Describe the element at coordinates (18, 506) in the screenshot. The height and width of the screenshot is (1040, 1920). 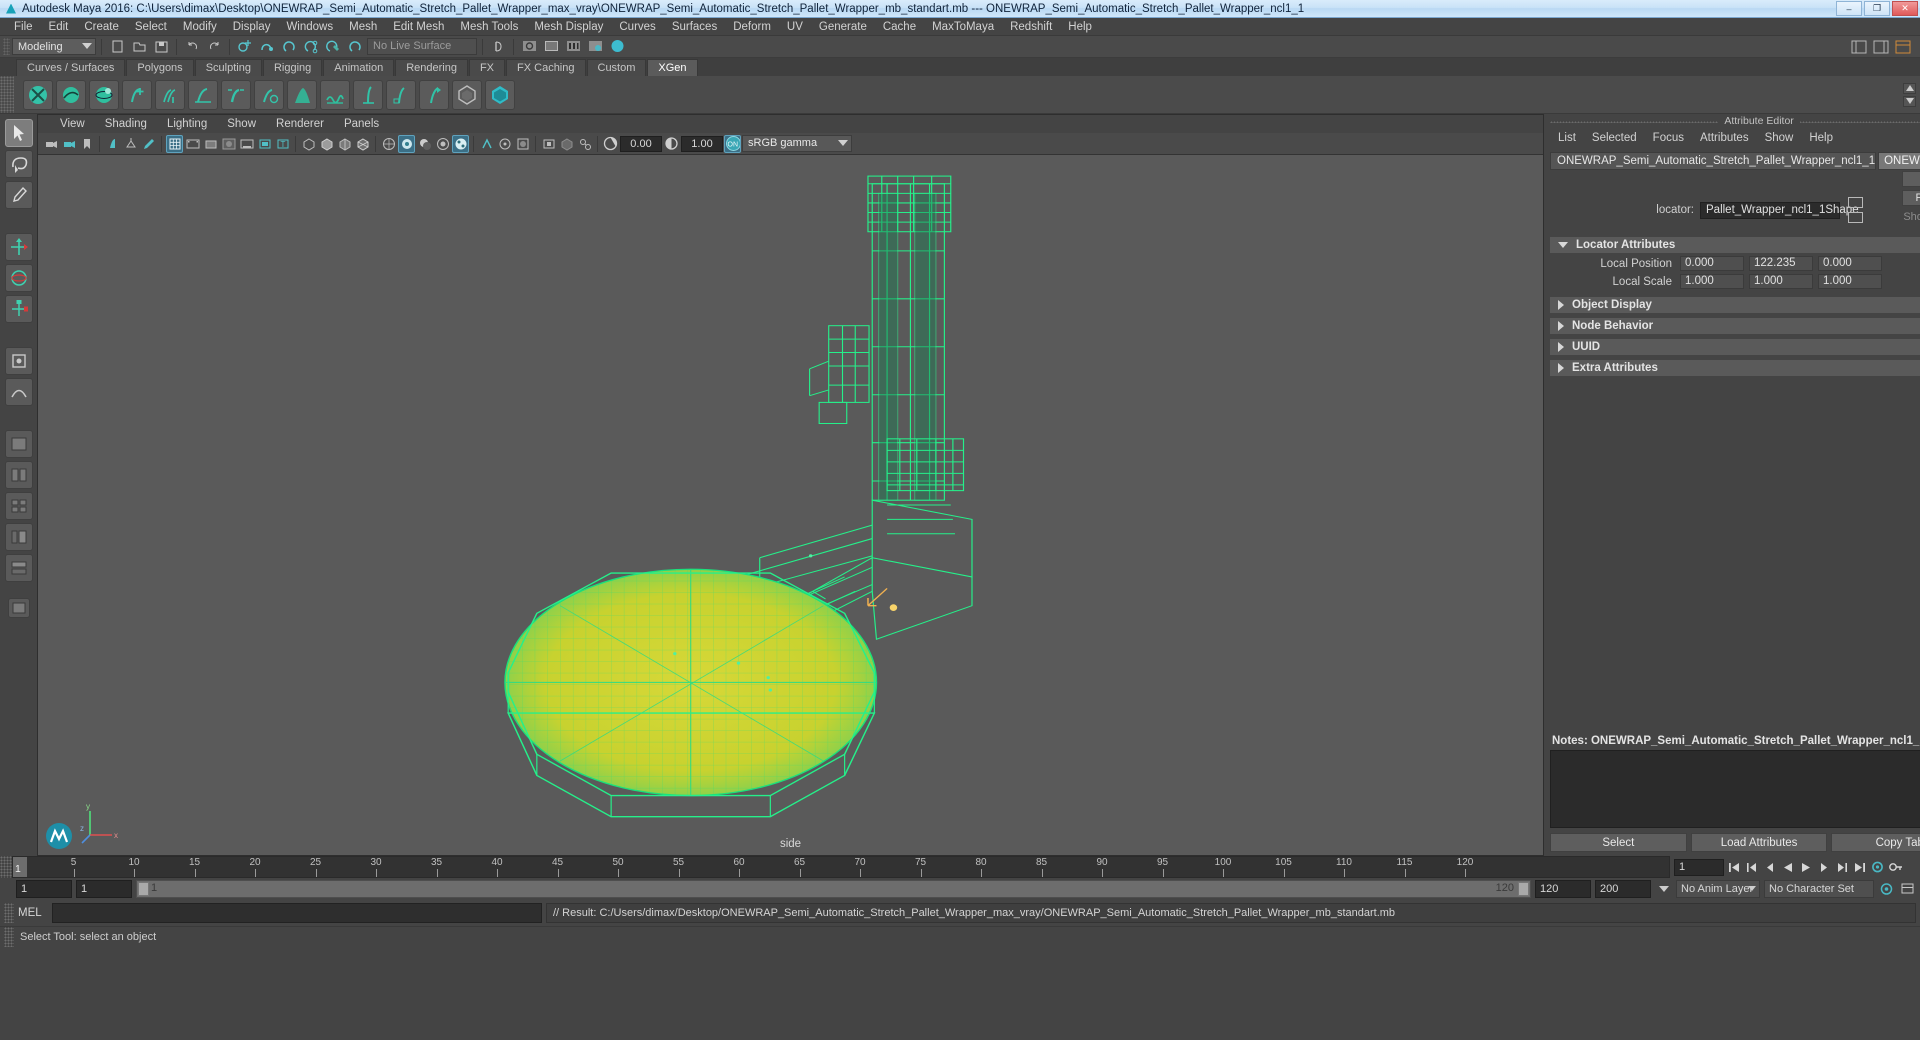
I see `layout-four-pane-icon` at that location.